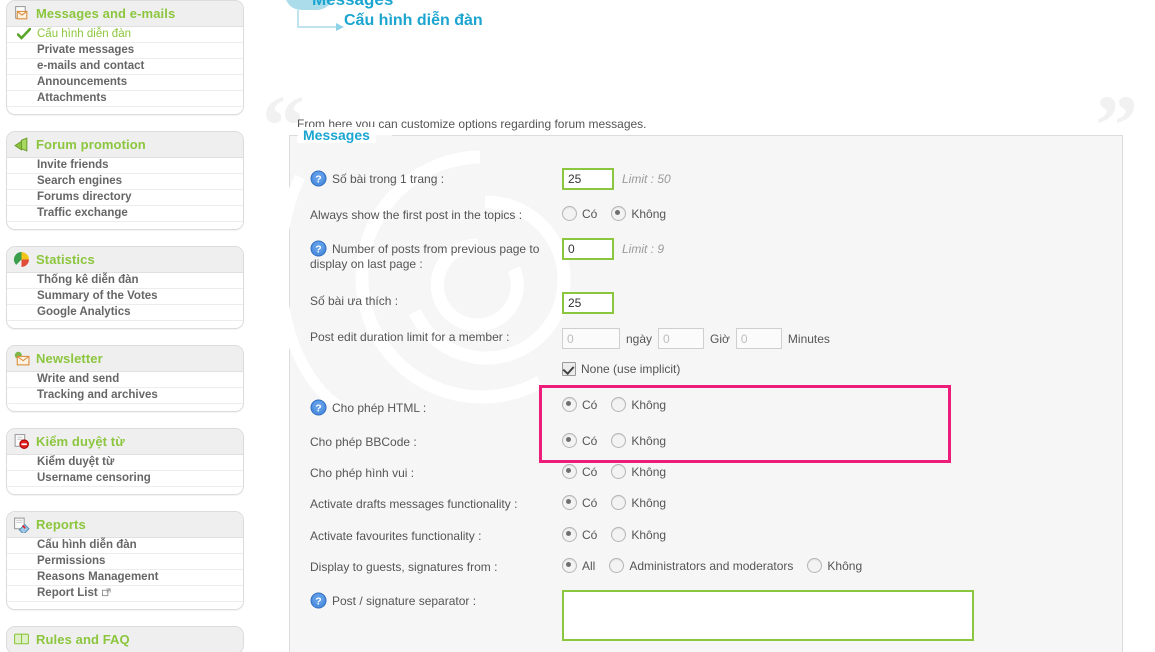  Describe the element at coordinates (579, 534) in the screenshot. I see `radio-activate-favourites-0: Có` at that location.